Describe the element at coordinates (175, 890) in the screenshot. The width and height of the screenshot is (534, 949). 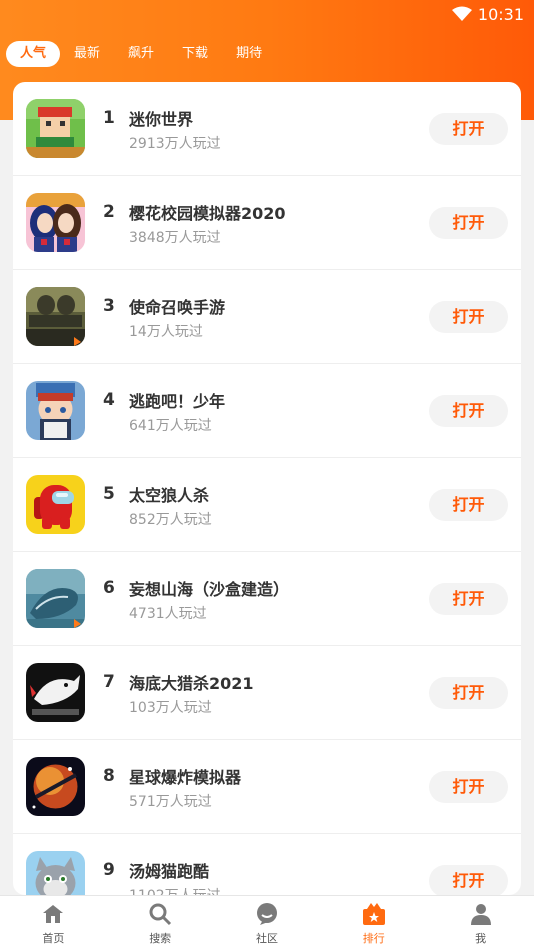
I see `player-count: 1102万人玩过` at that location.